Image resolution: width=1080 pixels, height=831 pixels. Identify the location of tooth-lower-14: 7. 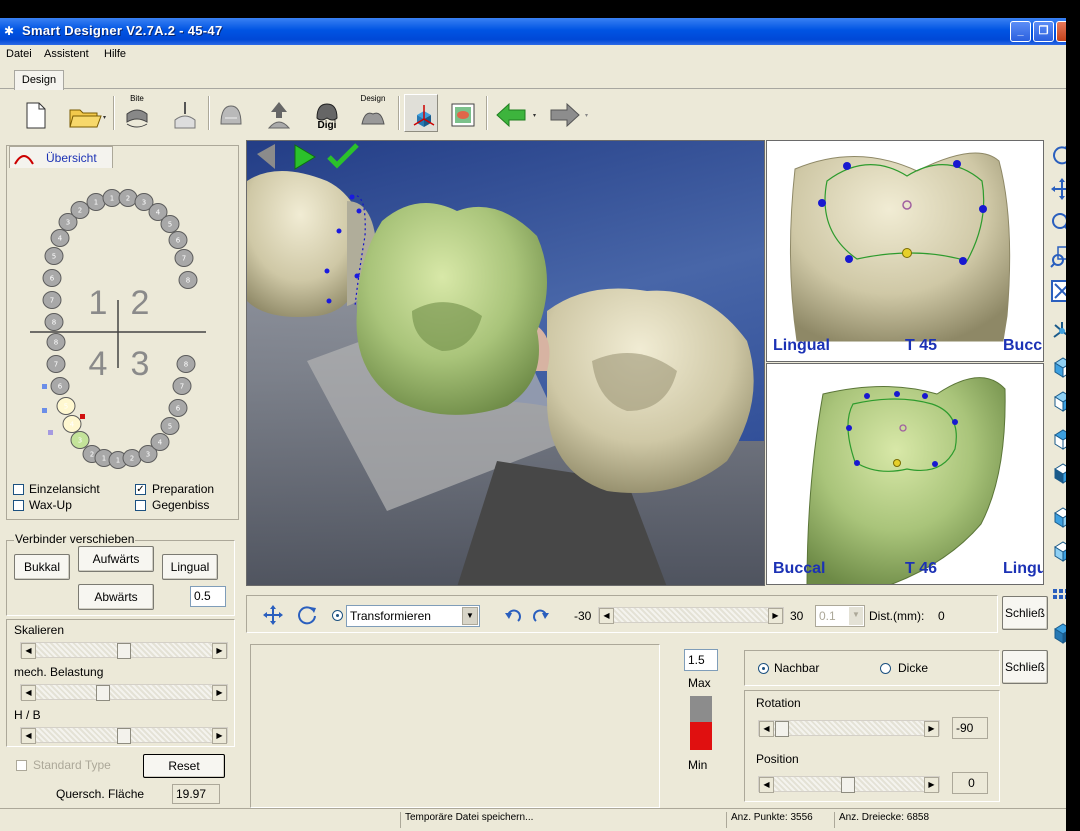
(182, 386).